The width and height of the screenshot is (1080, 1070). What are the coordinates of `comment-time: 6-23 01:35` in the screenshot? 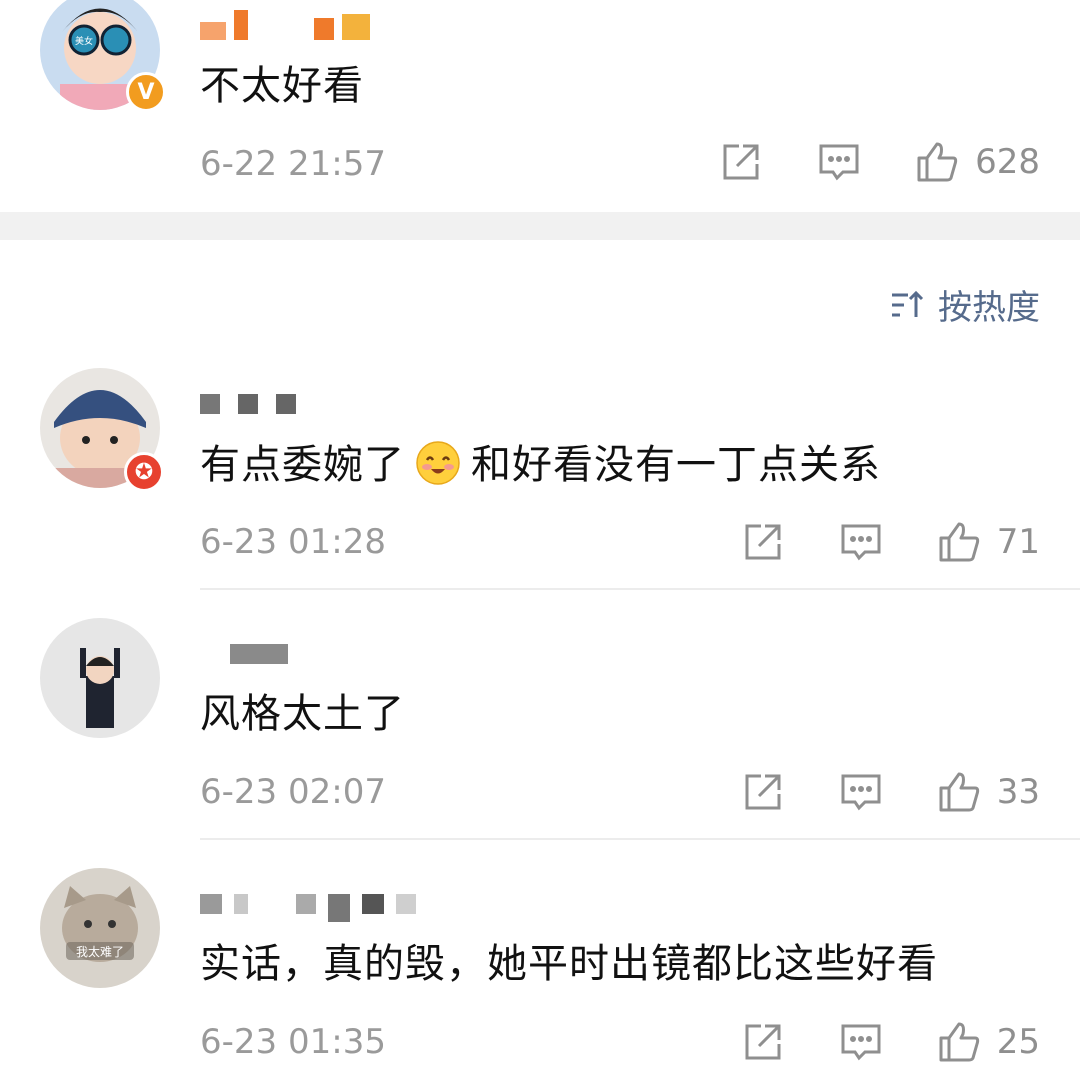 It's located at (293, 1042).